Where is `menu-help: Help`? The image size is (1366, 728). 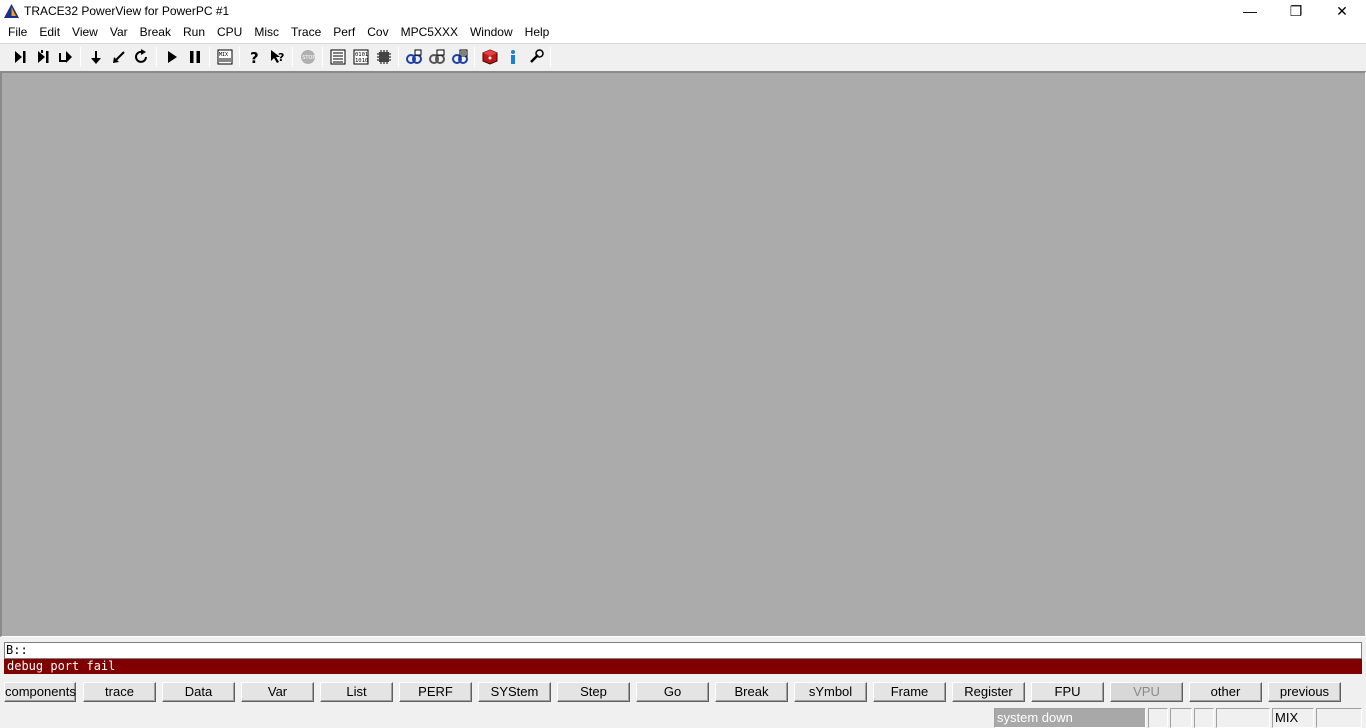
menu-help: Help is located at coordinates (537, 32).